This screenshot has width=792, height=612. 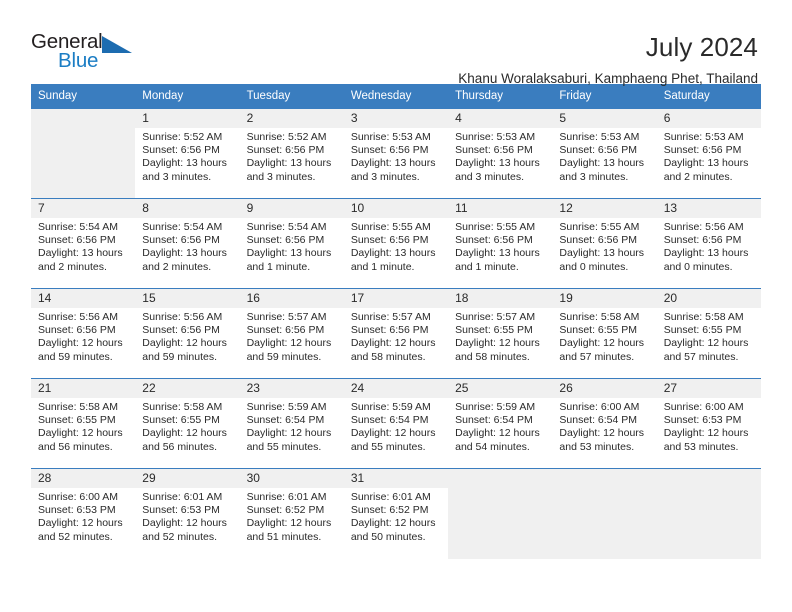 What do you see at coordinates (286, 497) in the screenshot?
I see `sunrise-text: Sunrise: 6:01 AM` at bounding box center [286, 497].